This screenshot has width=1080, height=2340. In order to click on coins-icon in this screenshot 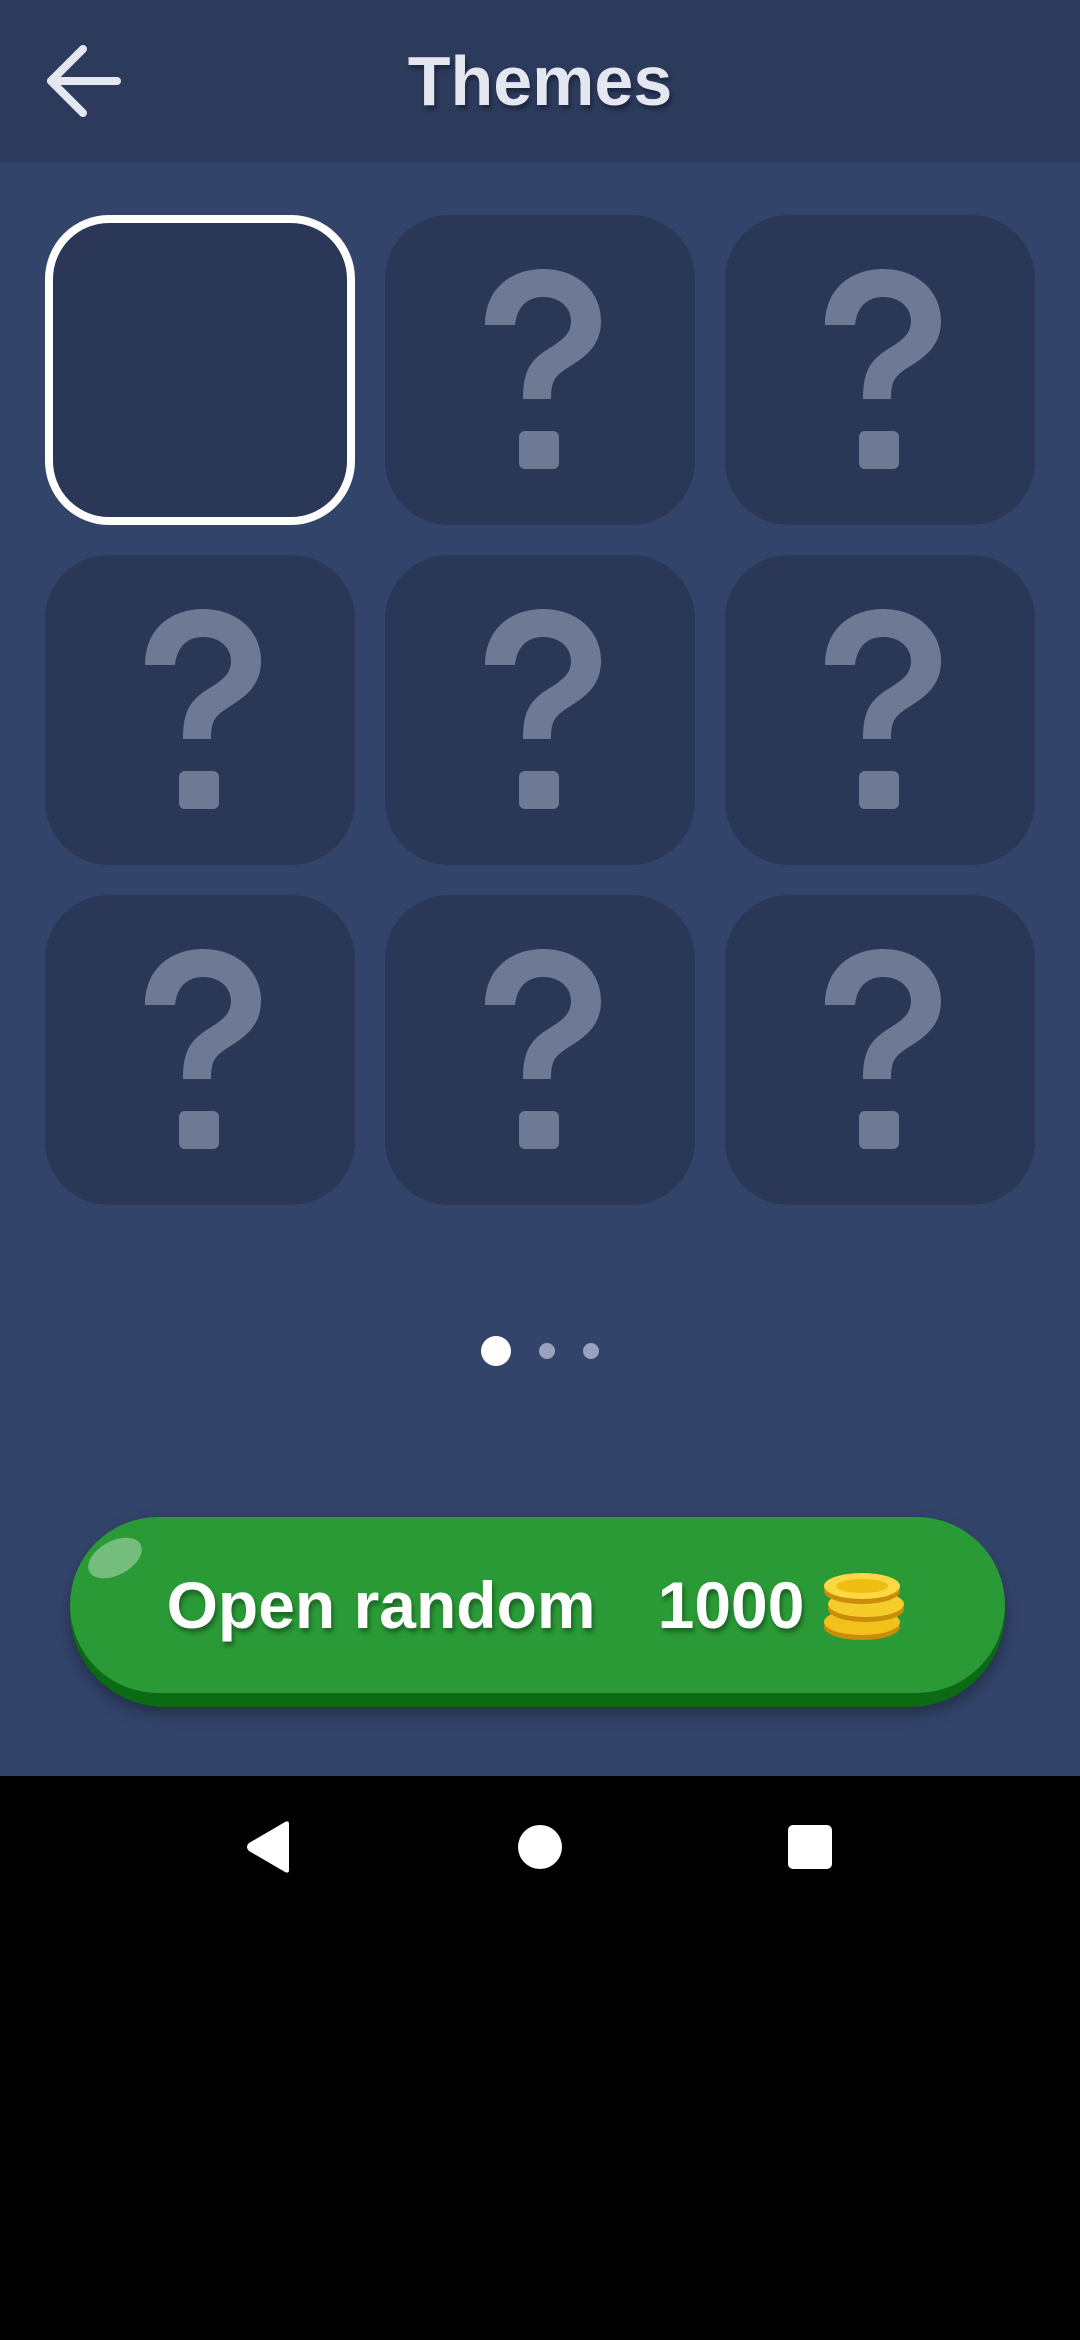, I will do `click(864, 1606)`.